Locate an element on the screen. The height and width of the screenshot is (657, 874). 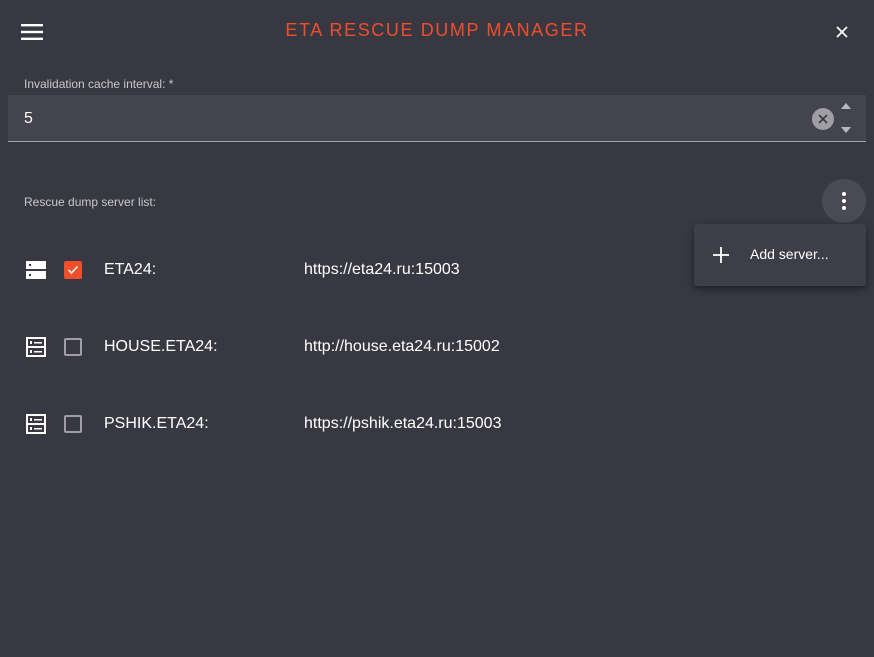
close-icon is located at coordinates (842, 32).